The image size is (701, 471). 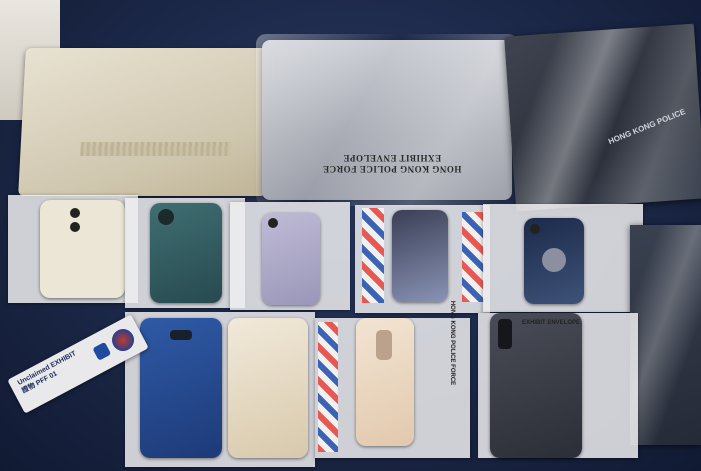 What do you see at coordinates (536, 385) in the screenshot?
I see `gray-phone` at bounding box center [536, 385].